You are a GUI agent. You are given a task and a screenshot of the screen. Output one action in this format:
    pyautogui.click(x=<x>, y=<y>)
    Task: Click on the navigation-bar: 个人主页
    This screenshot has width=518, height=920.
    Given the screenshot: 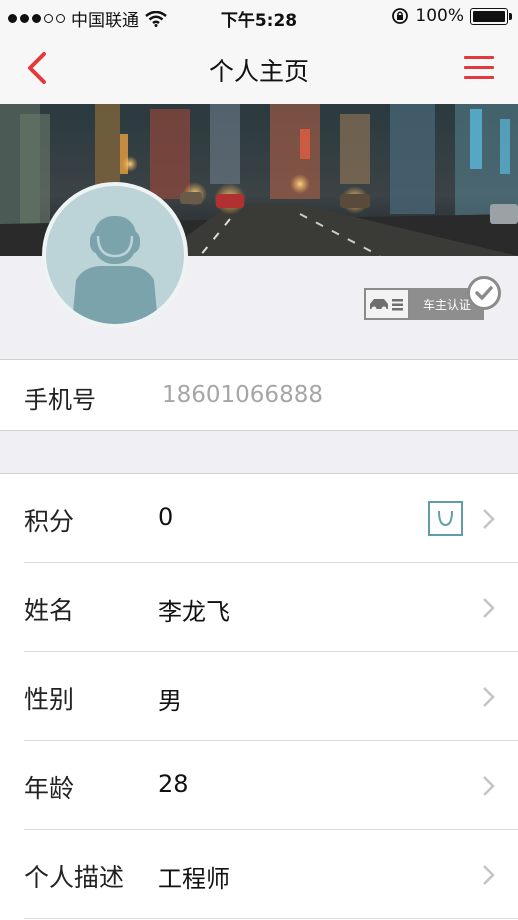 What is the action you would take?
    pyautogui.click(x=259, y=69)
    